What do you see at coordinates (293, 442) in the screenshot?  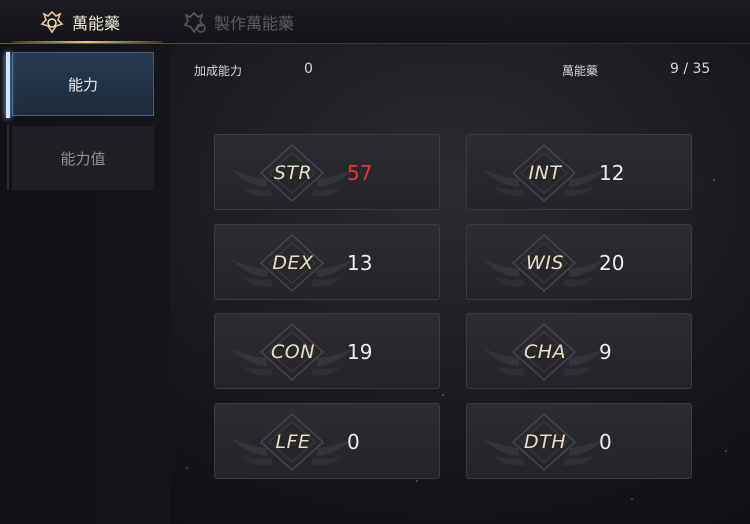 I see `stat-name: LFE` at bounding box center [293, 442].